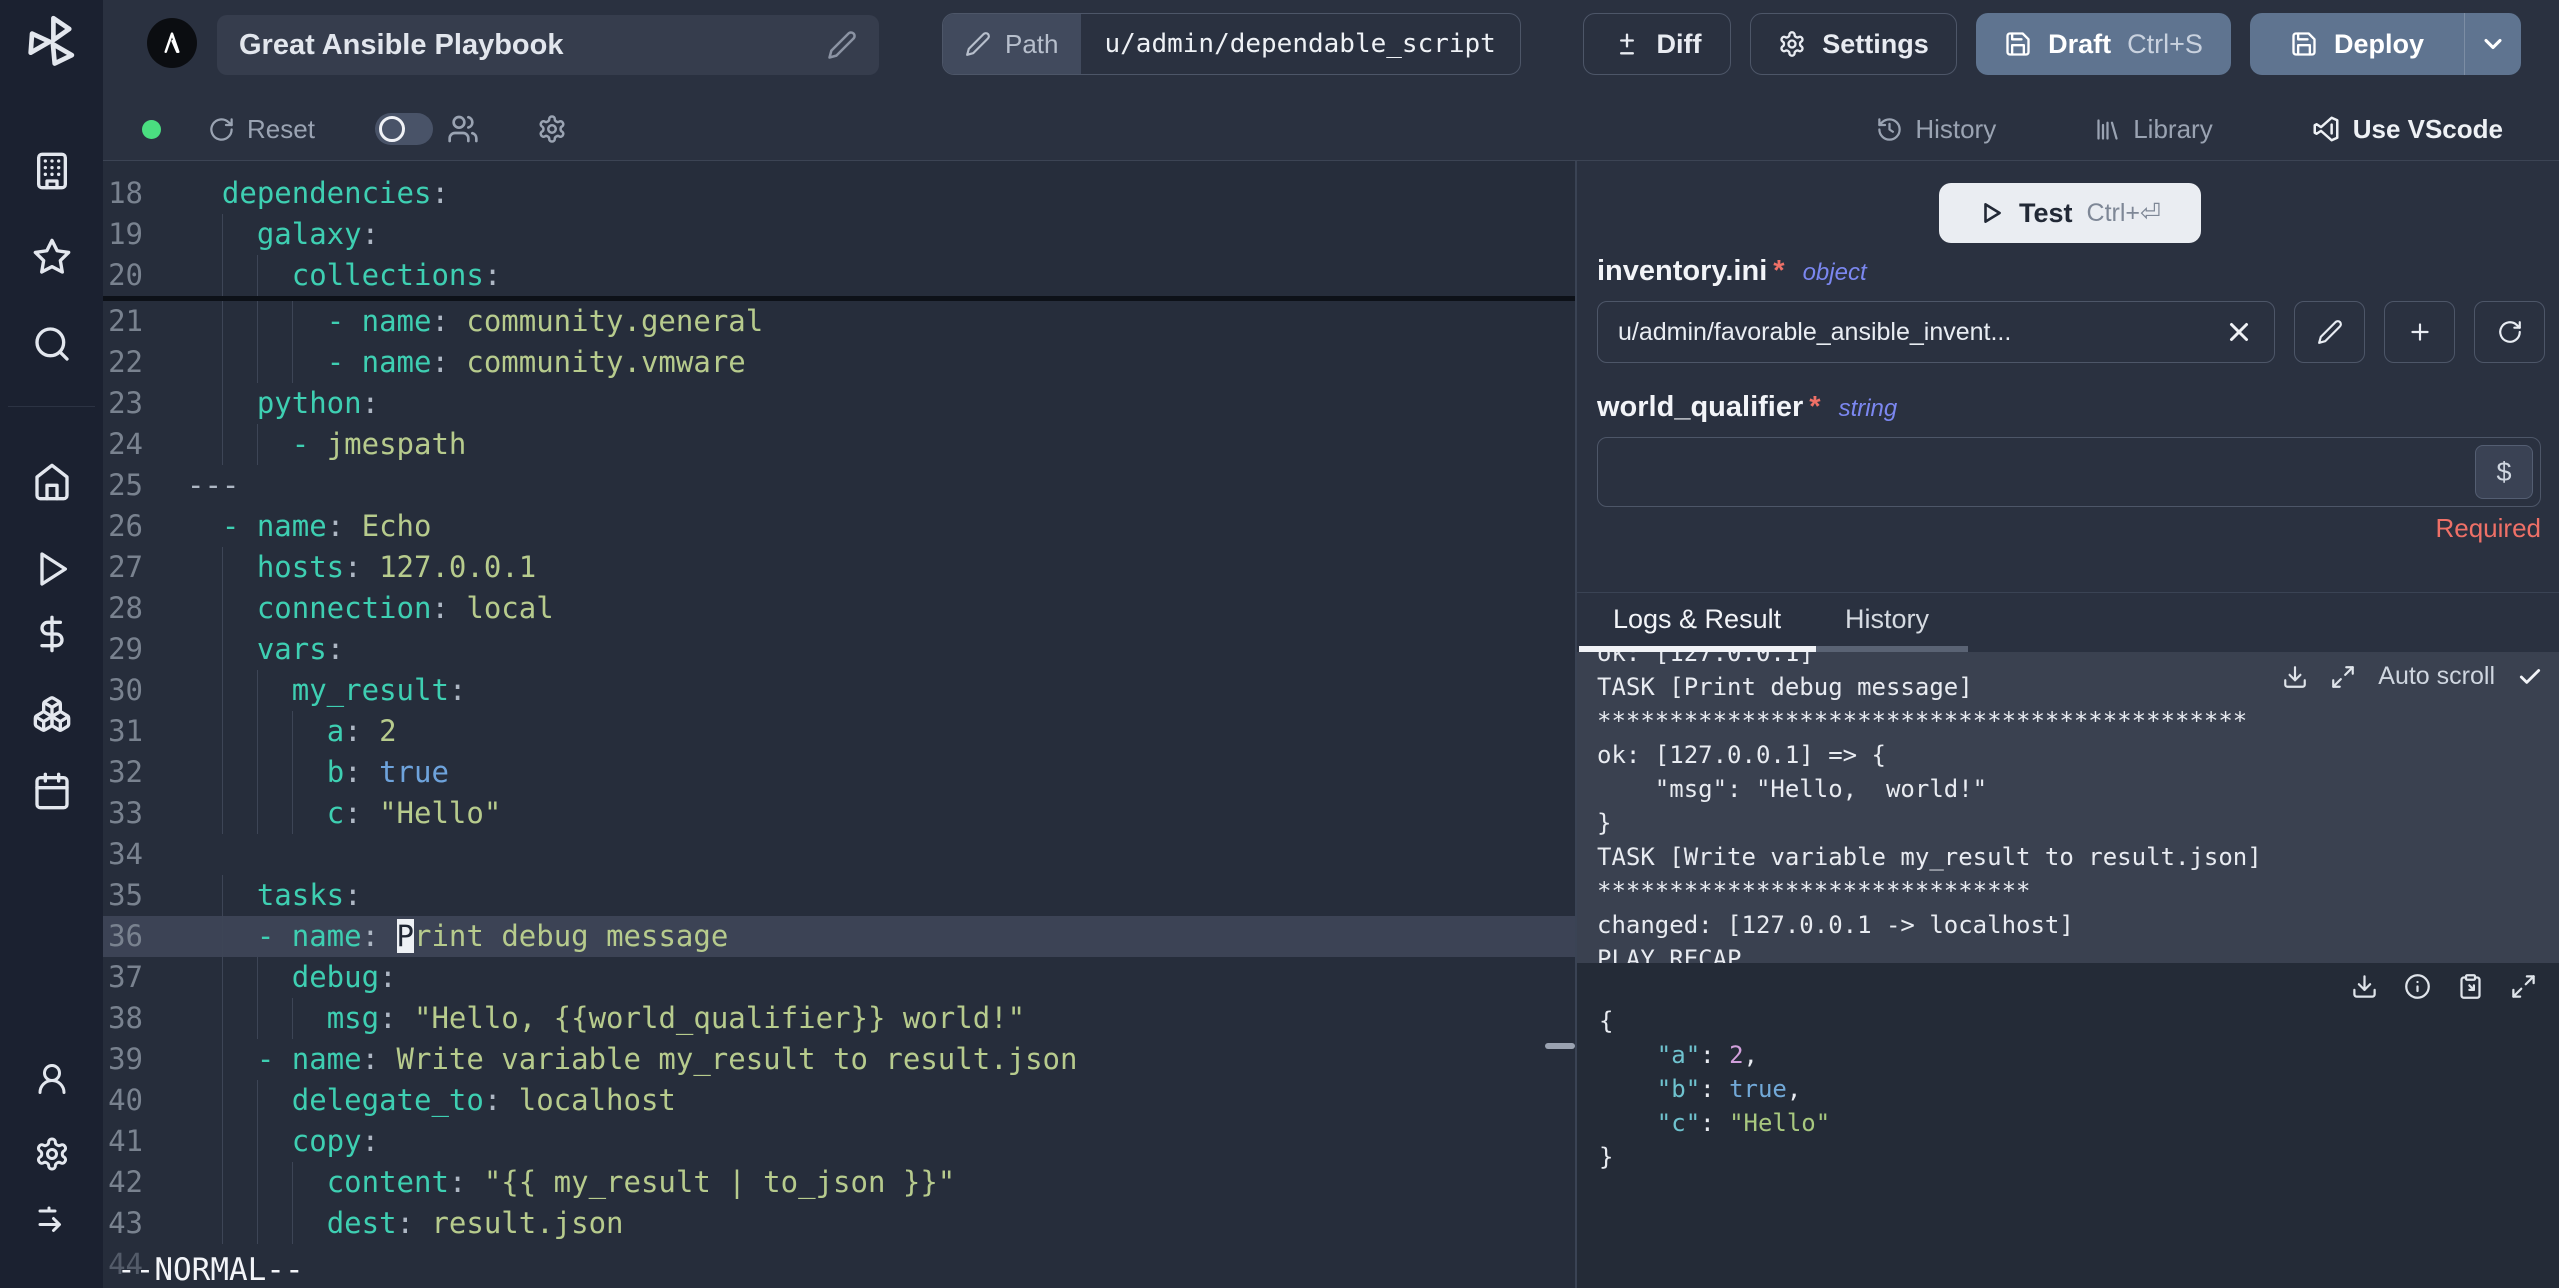  What do you see at coordinates (281, 128) in the screenshot?
I see `reset-label: Reset` at bounding box center [281, 128].